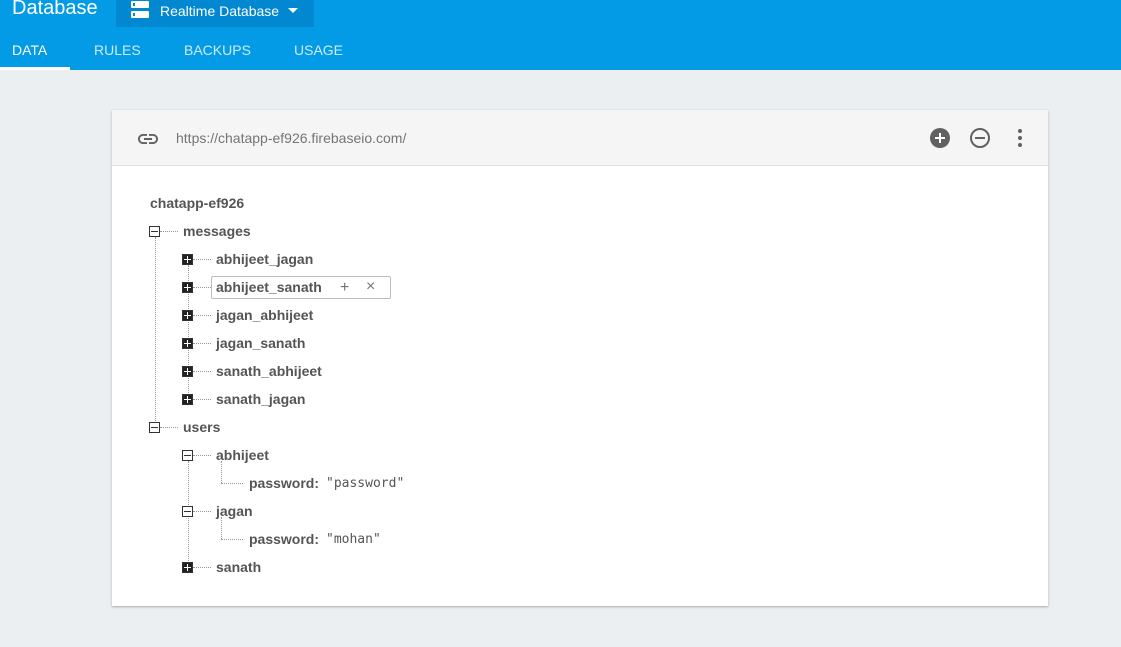 The image size is (1121, 647). I want to click on node-value-password: "mohan", so click(353, 539).